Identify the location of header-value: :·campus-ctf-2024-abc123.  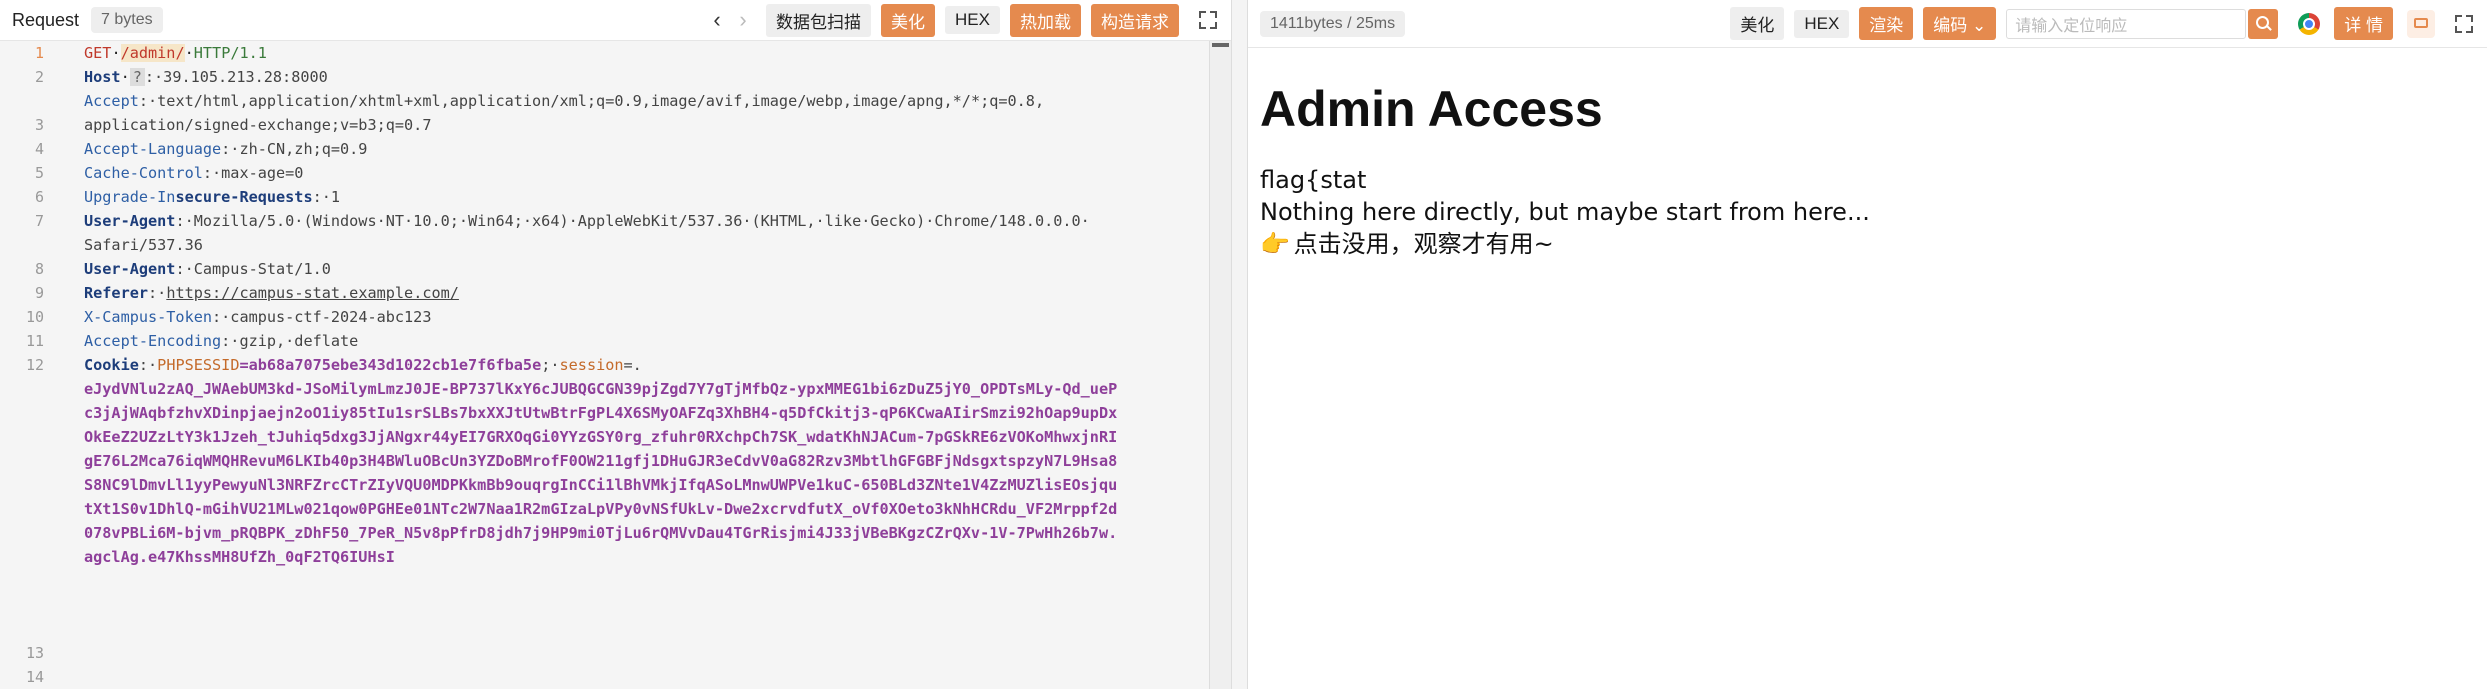
(322, 317).